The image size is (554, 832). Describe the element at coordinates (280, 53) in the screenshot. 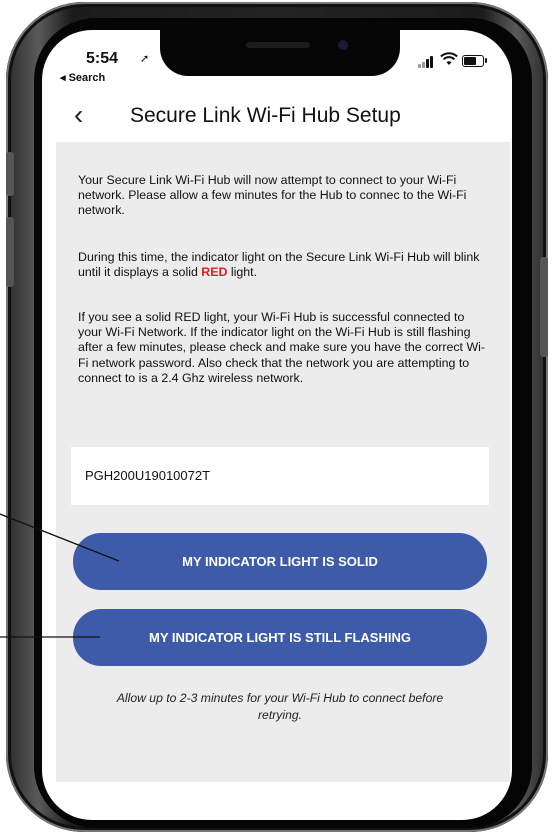

I see `phone-notch` at that location.